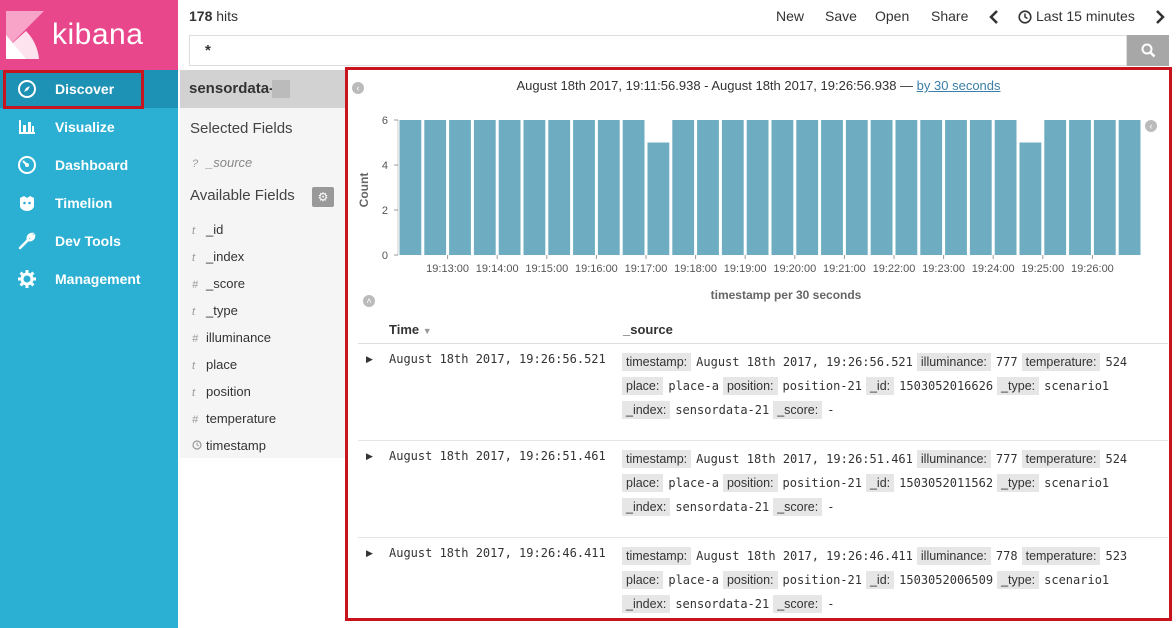 The width and height of the screenshot is (1176, 628). What do you see at coordinates (555, 50) in the screenshot?
I see `search-input` at bounding box center [555, 50].